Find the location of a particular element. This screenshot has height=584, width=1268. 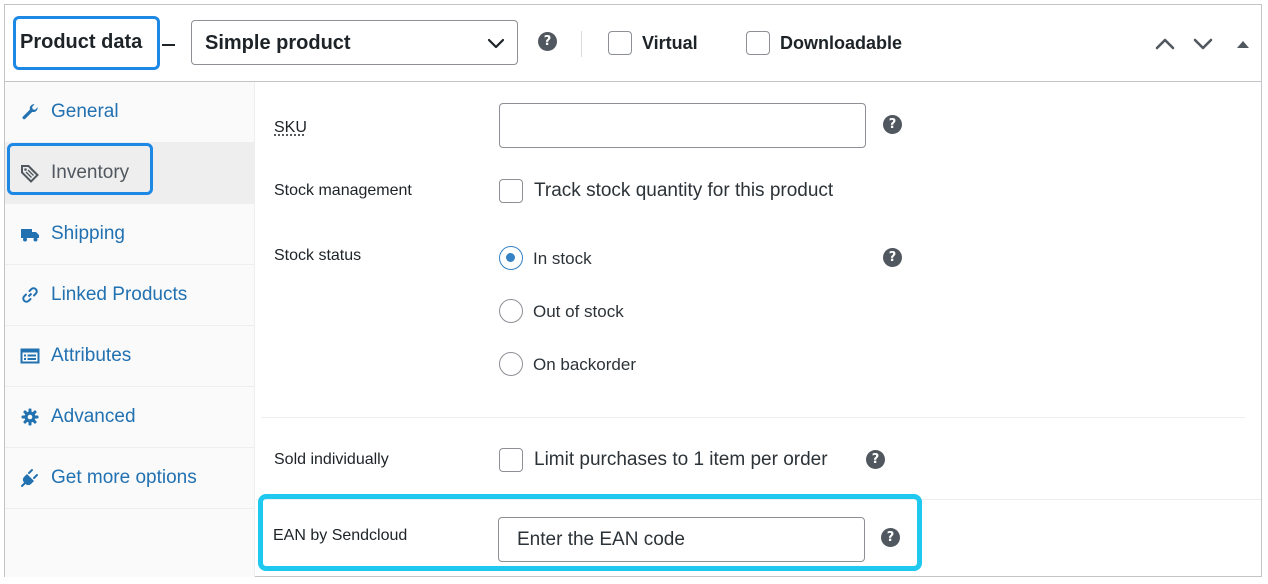

tab-attributes: Attributes is located at coordinates (130, 356).